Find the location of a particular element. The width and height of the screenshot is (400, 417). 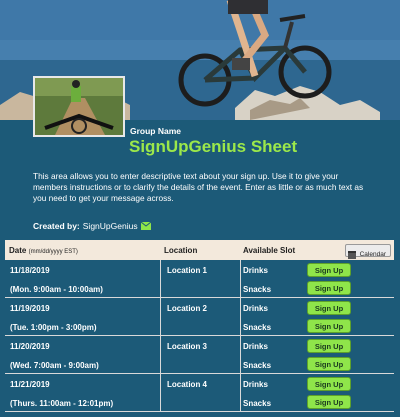

row-date: 11/21/2019 is located at coordinates (30, 384).